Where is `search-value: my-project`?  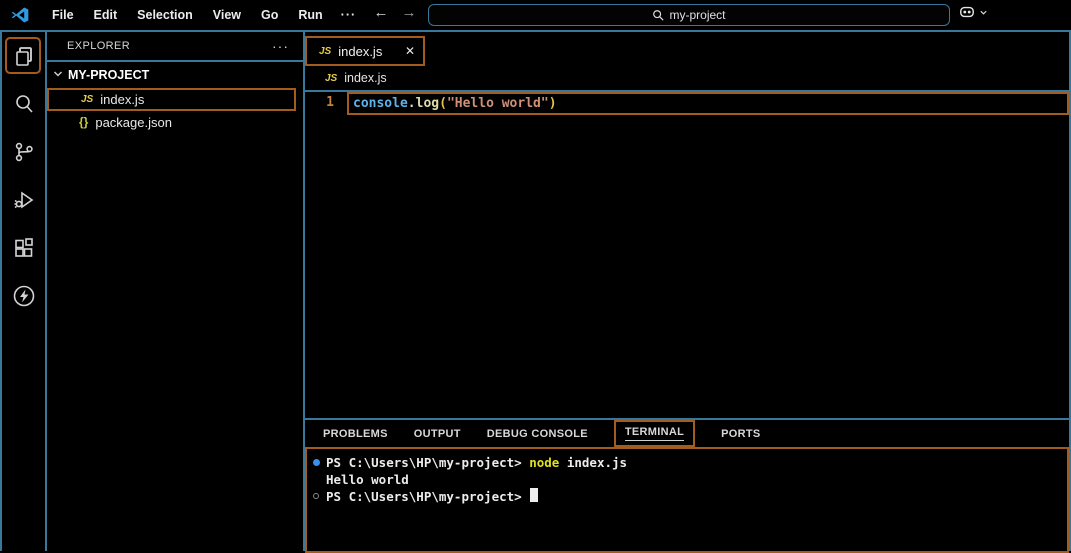
search-value: my-project is located at coordinates (697, 15).